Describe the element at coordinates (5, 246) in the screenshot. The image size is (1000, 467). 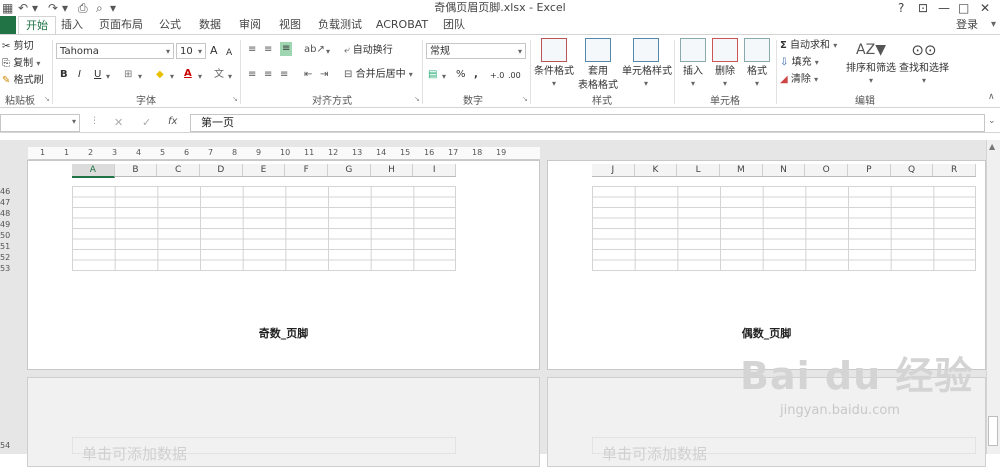
I see `row-number: 51` at that location.